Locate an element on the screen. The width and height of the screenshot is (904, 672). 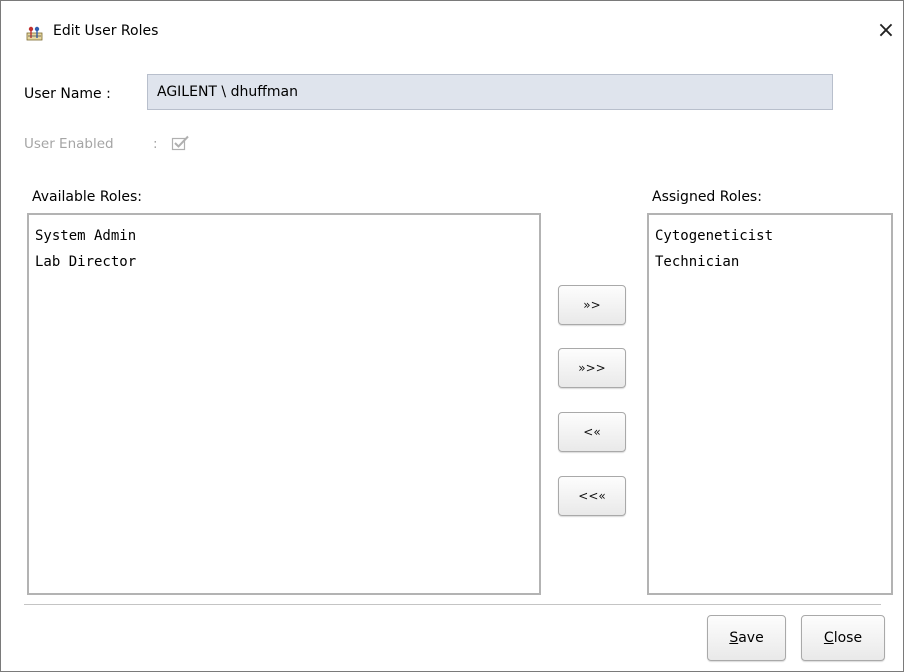
save-button: Save is located at coordinates (746, 638).